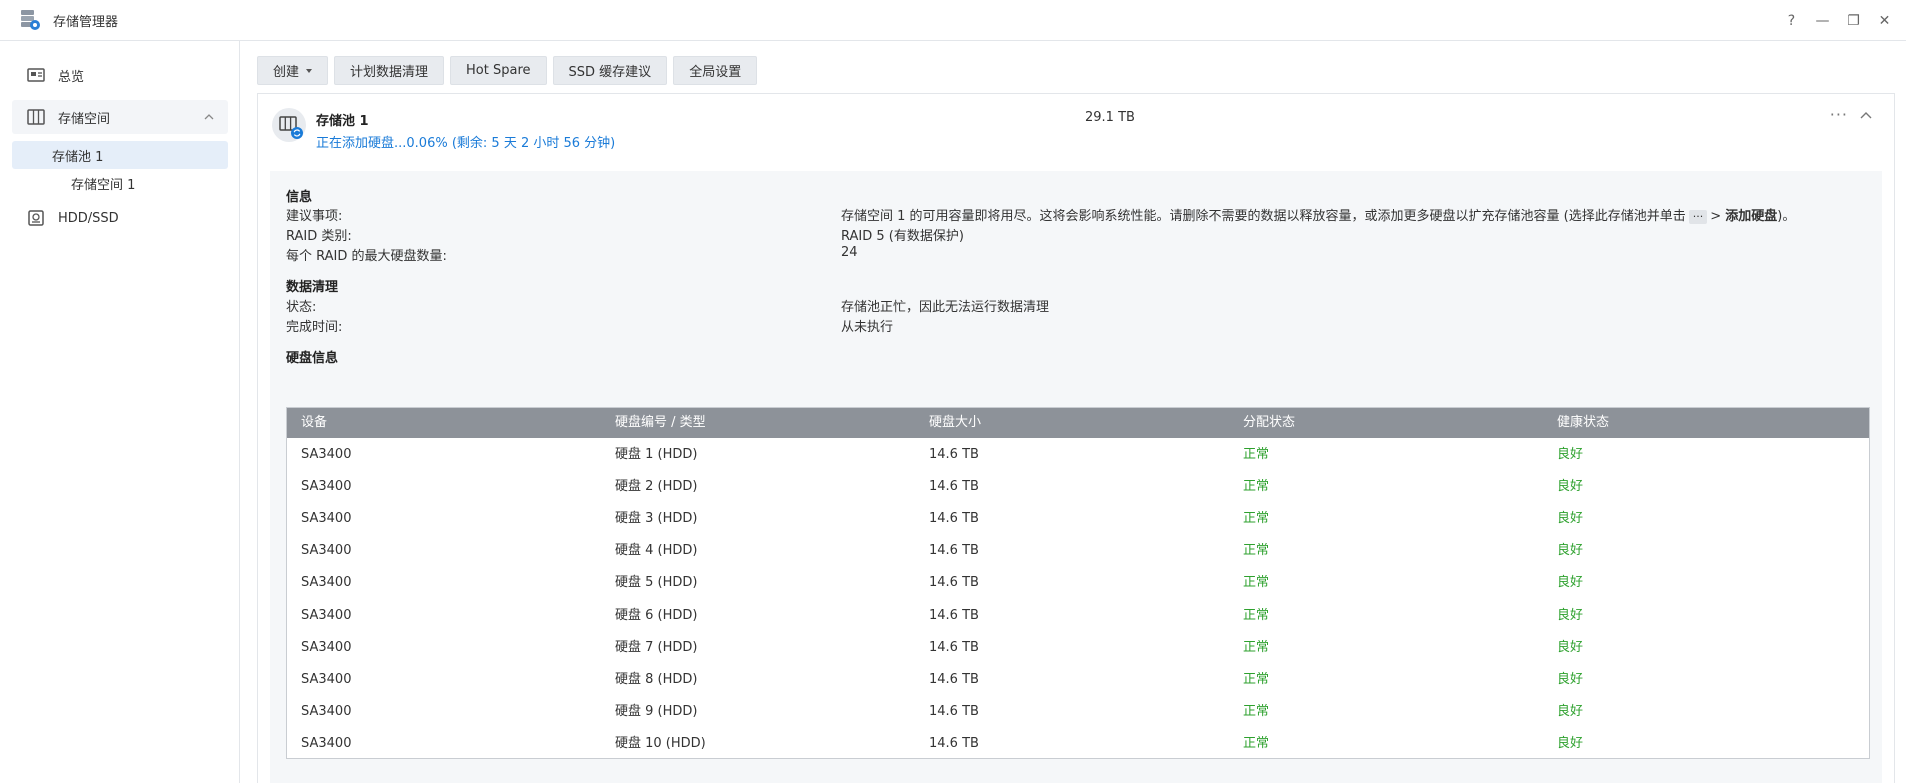 This screenshot has width=1906, height=783. What do you see at coordinates (1718, 216) in the screenshot?
I see `suggestion-arrow: >` at bounding box center [1718, 216].